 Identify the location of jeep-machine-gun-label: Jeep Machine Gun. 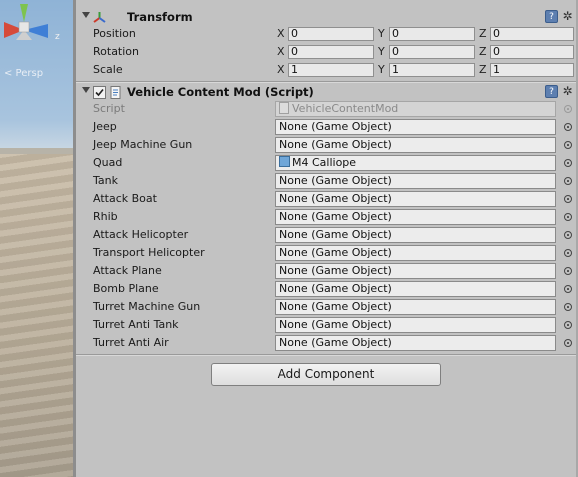
(143, 144).